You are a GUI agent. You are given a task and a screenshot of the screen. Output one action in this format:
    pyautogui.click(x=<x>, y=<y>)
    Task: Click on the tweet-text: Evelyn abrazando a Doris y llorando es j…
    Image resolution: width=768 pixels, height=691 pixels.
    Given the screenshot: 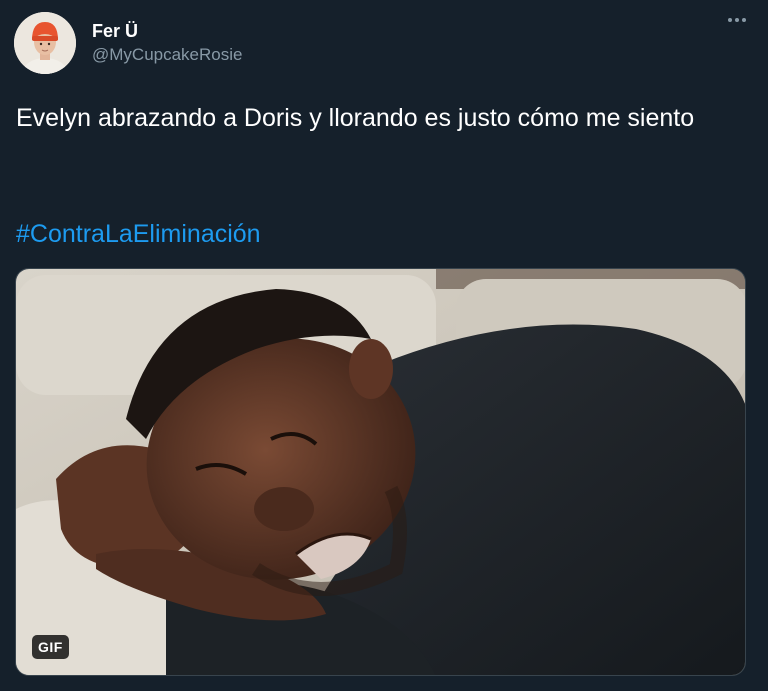 What is the action you would take?
    pyautogui.click(x=355, y=118)
    